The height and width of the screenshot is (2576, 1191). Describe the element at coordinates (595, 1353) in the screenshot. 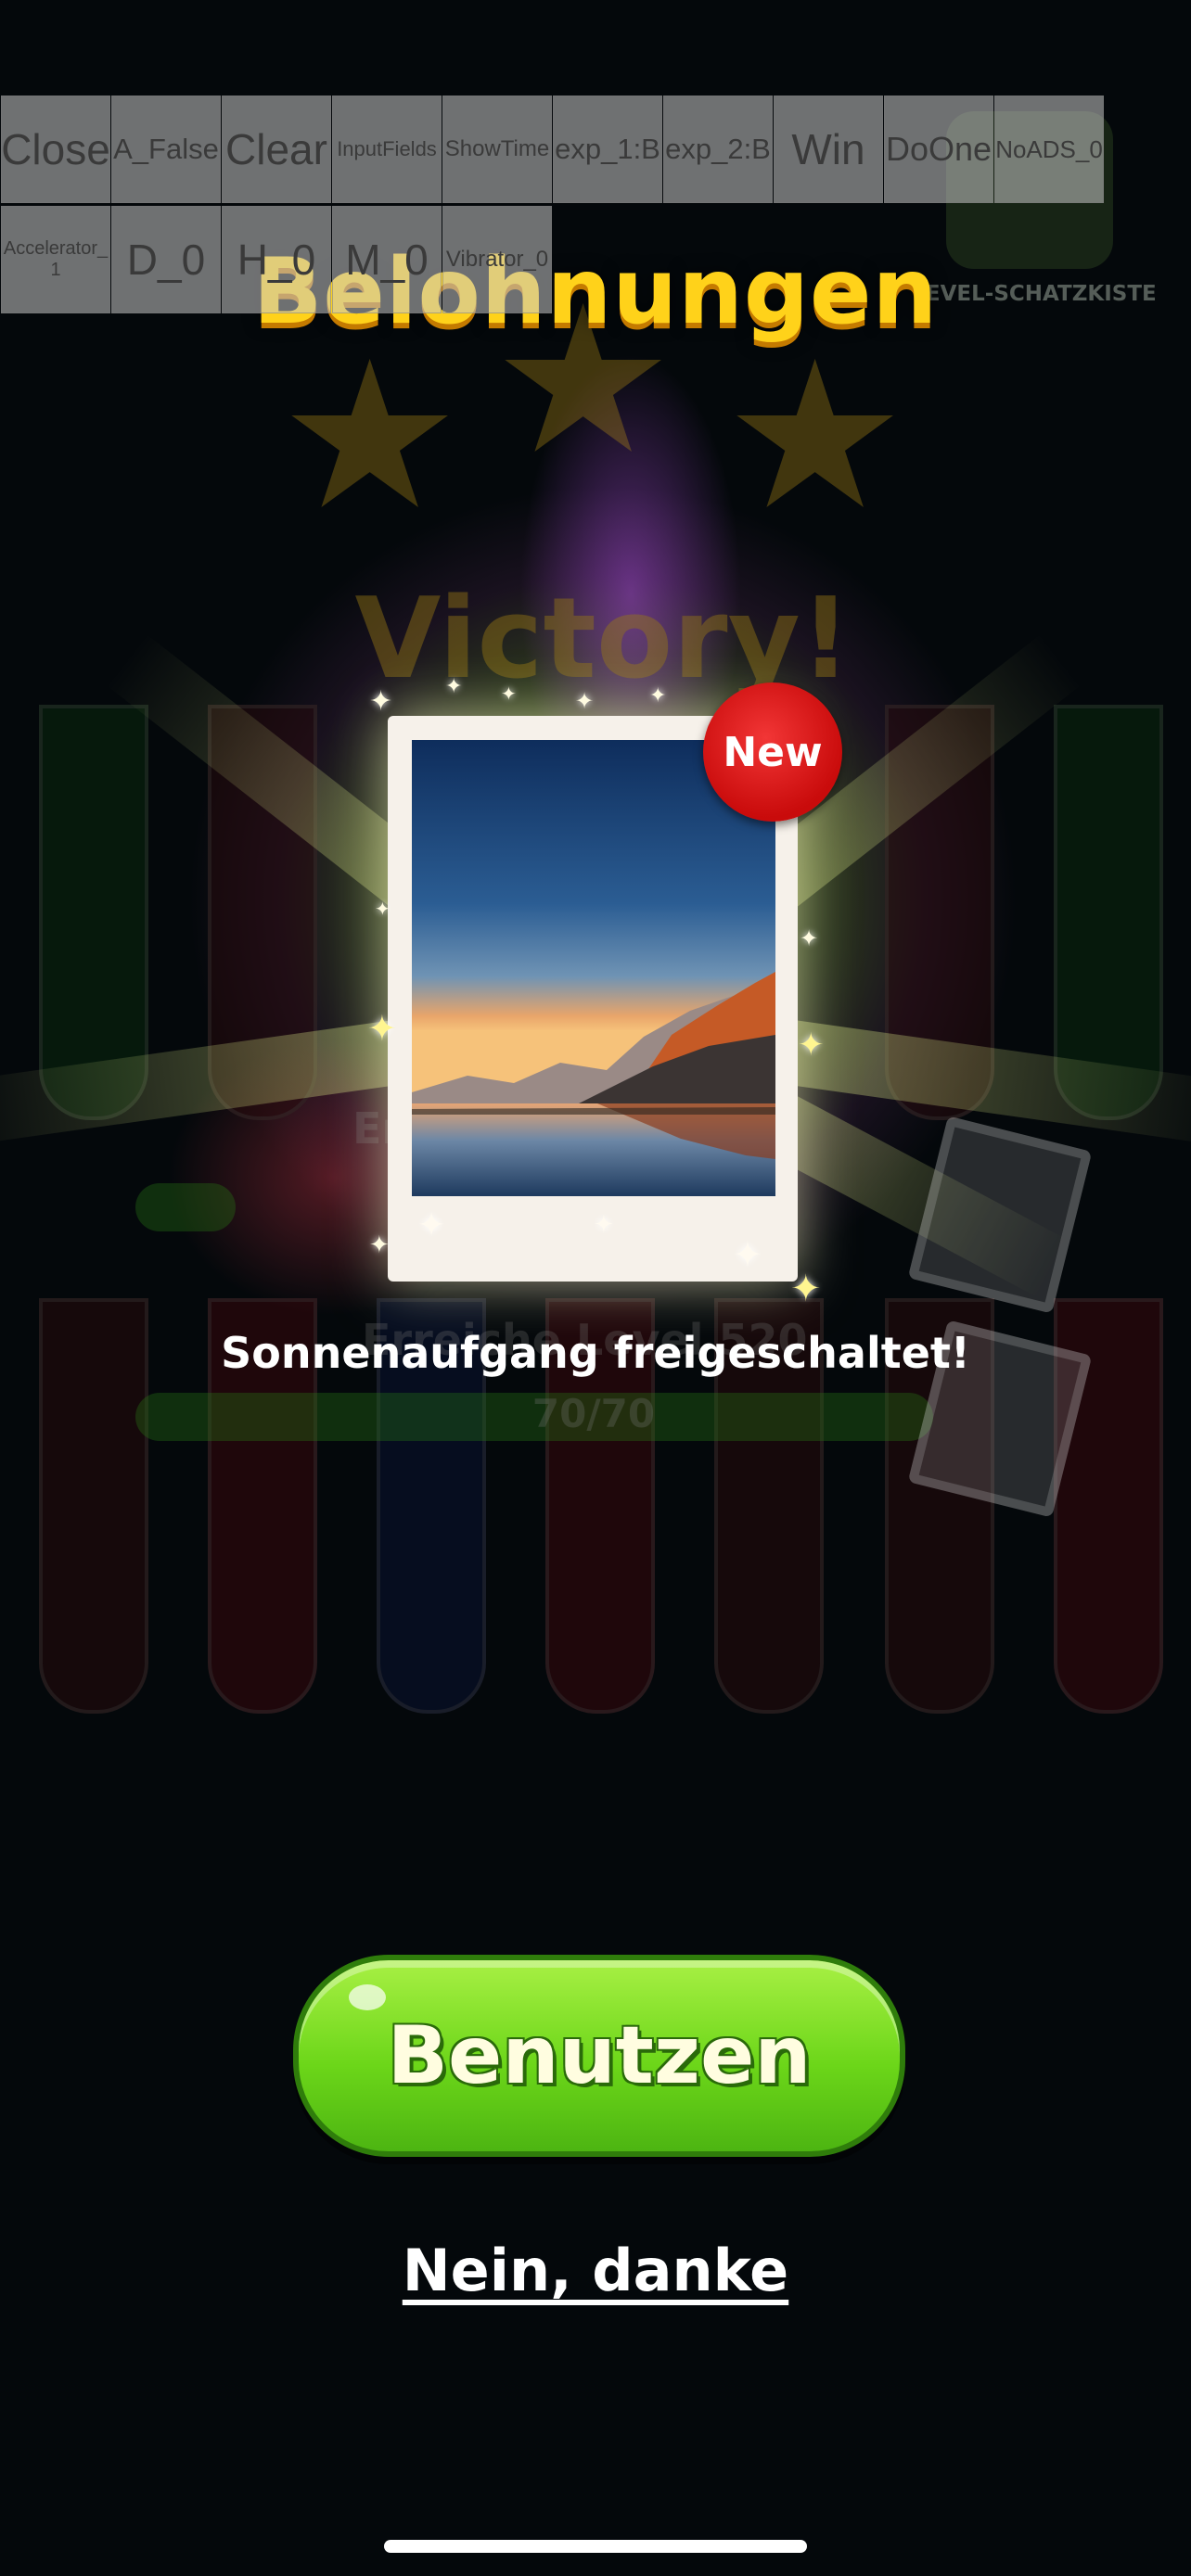

I see `unlock-caption: Sonnenaufgang freigeschaltet!` at that location.